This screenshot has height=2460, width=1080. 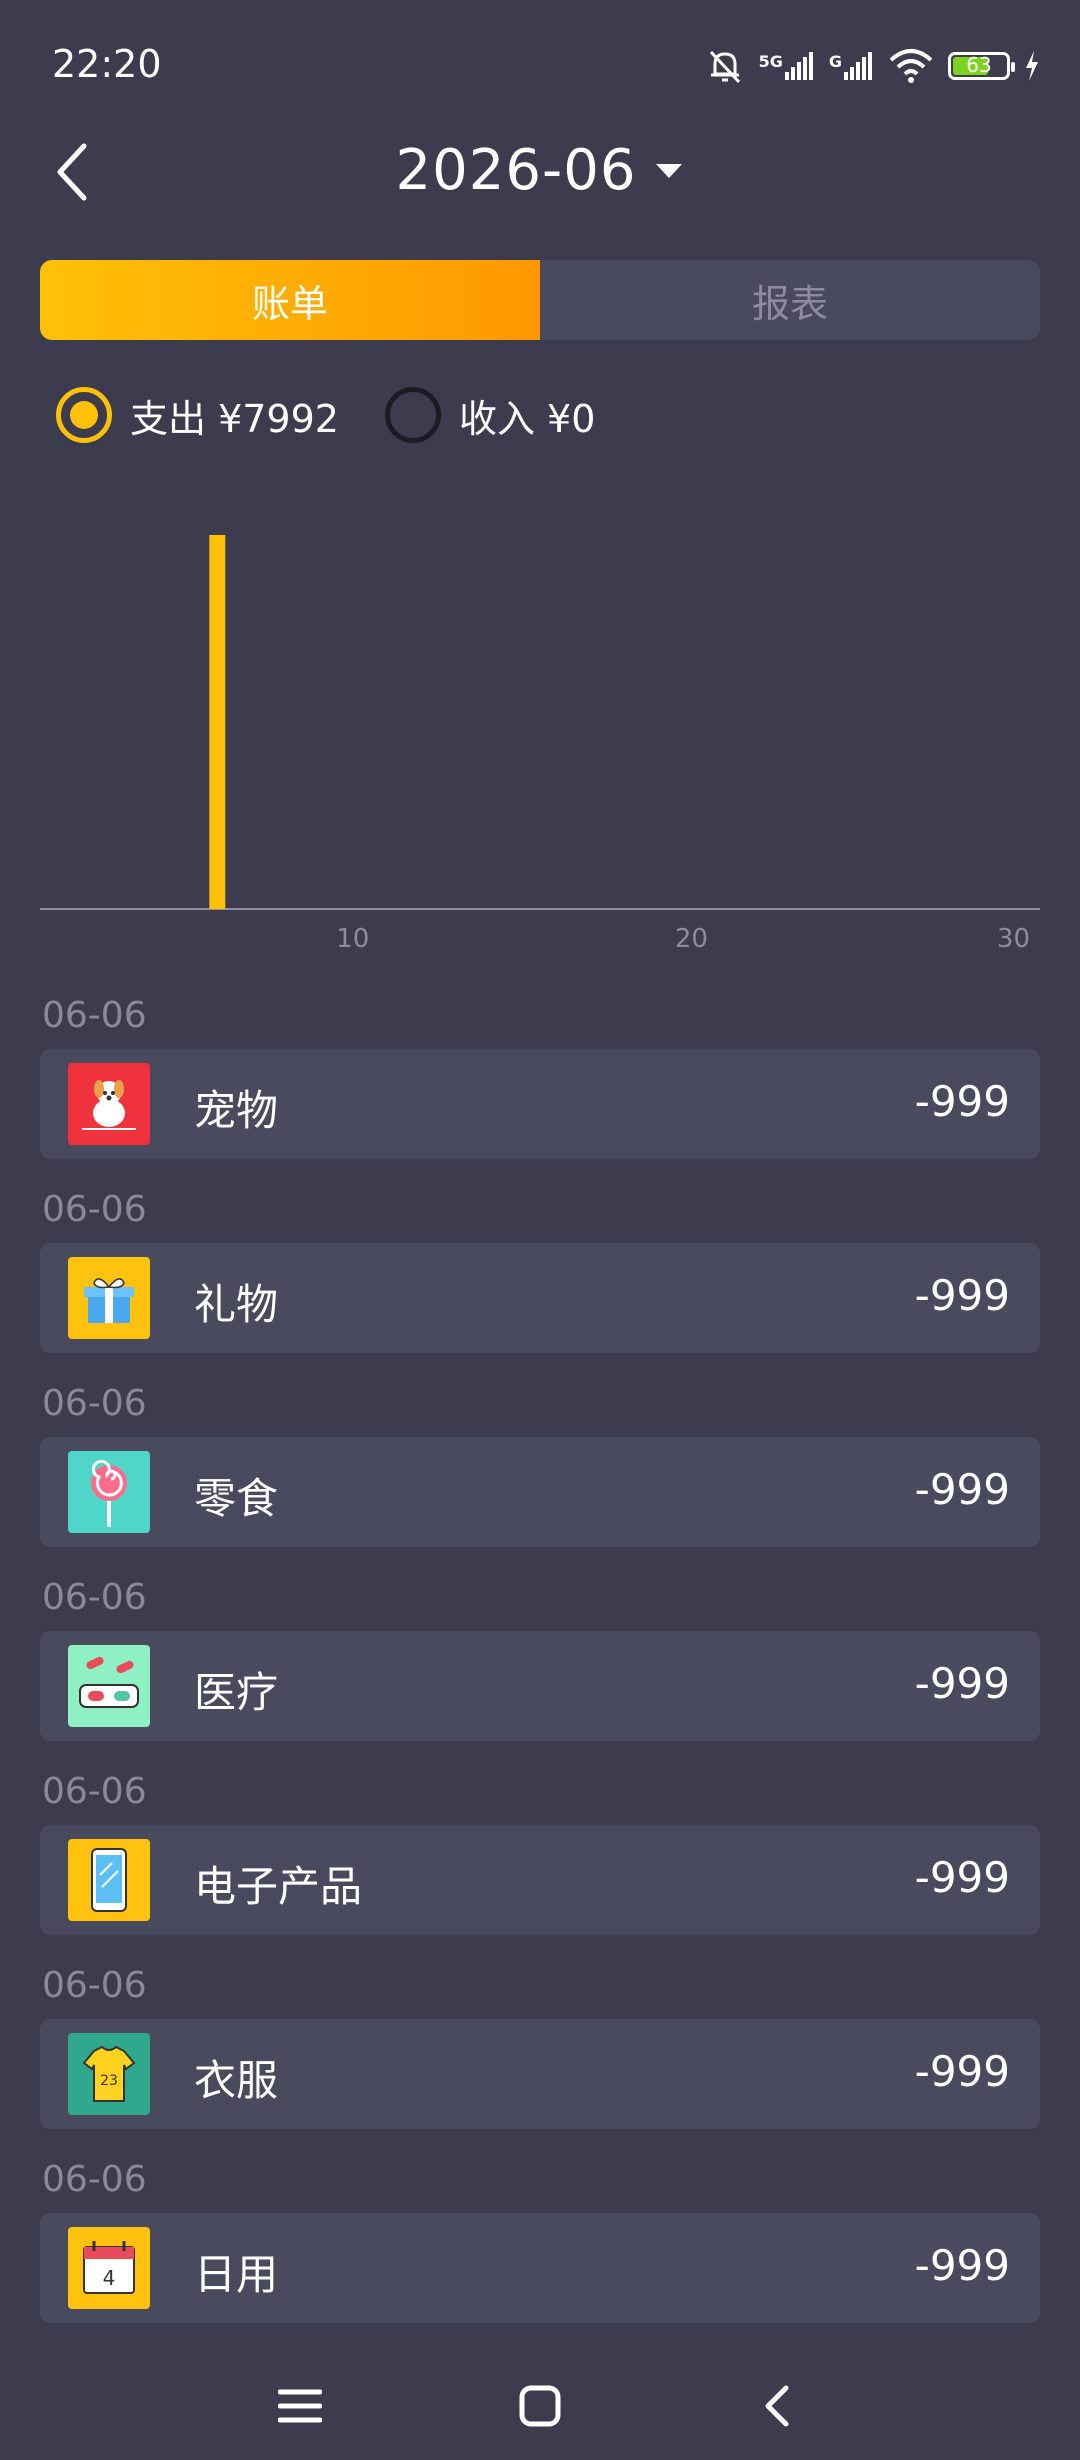 What do you see at coordinates (234, 418) in the screenshot?
I see `expense-label: 支出 ¥7992` at bounding box center [234, 418].